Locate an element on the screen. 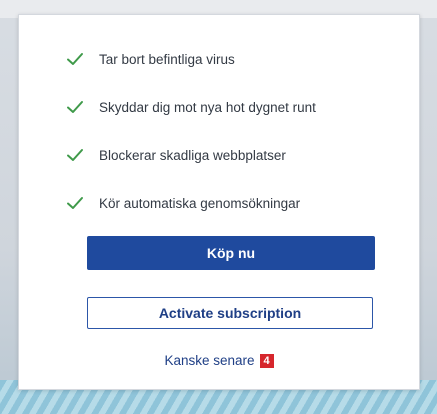 The width and height of the screenshot is (437, 414). feature-item: Tar bort befintliga virus is located at coordinates (190, 59).